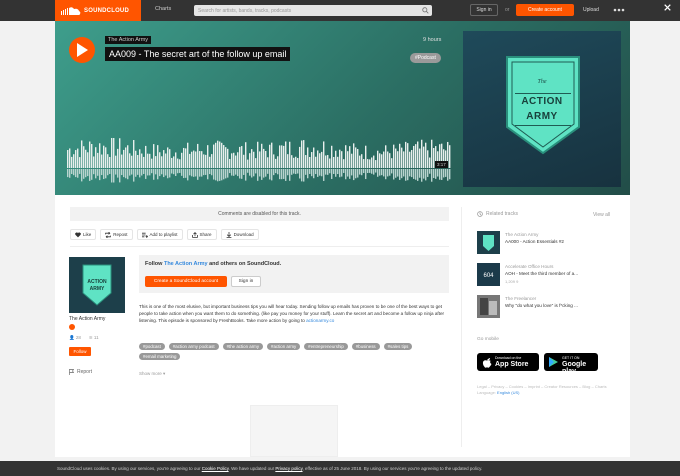 Image resolution: width=680 pixels, height=476 pixels. I want to click on related-track-title: AA000 - Action Essentials #2, so click(534, 241).